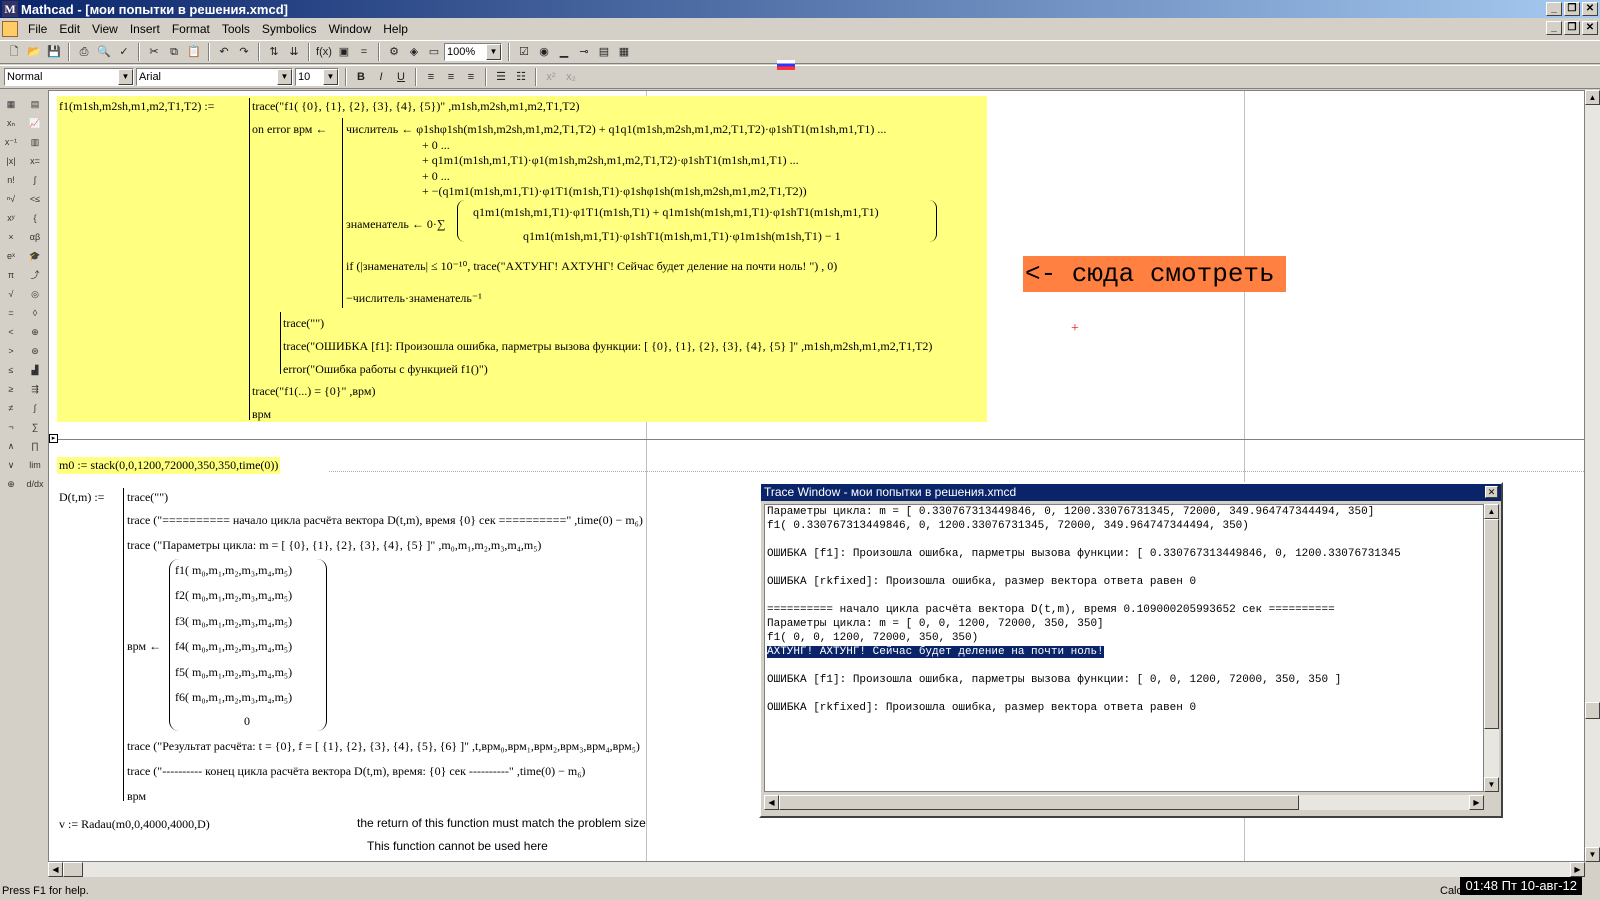  What do you see at coordinates (564, 52) in the screenshot?
I see `slider-icon: ▁` at bounding box center [564, 52].